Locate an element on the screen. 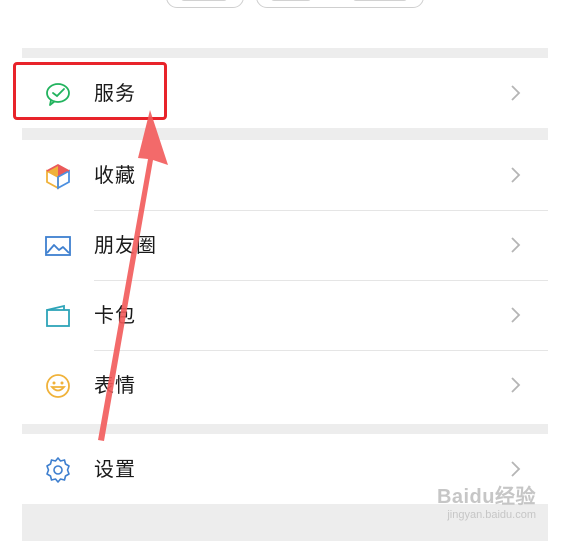  menu-item-label: 朋友圈 is located at coordinates (125, 245).